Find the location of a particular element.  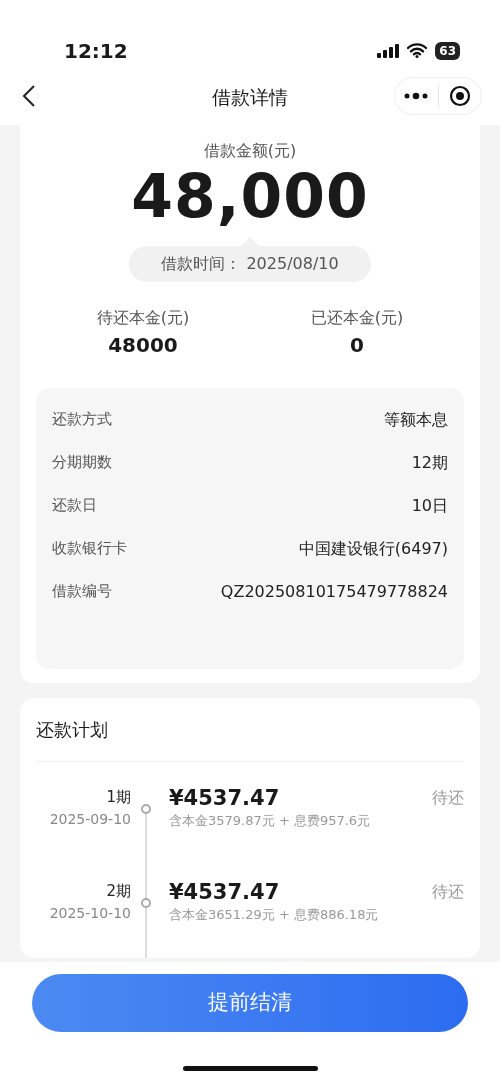

stat-label: 待还本金(元) is located at coordinates (143, 318).